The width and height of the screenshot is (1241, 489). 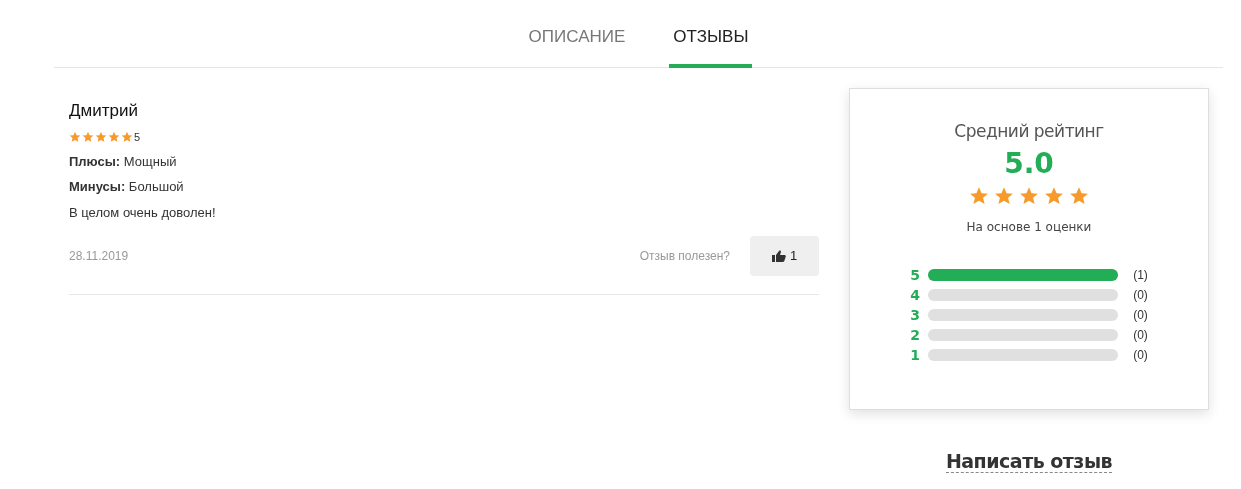 I want to click on tab: ОПИСАНИЕ, so click(x=577, y=46).